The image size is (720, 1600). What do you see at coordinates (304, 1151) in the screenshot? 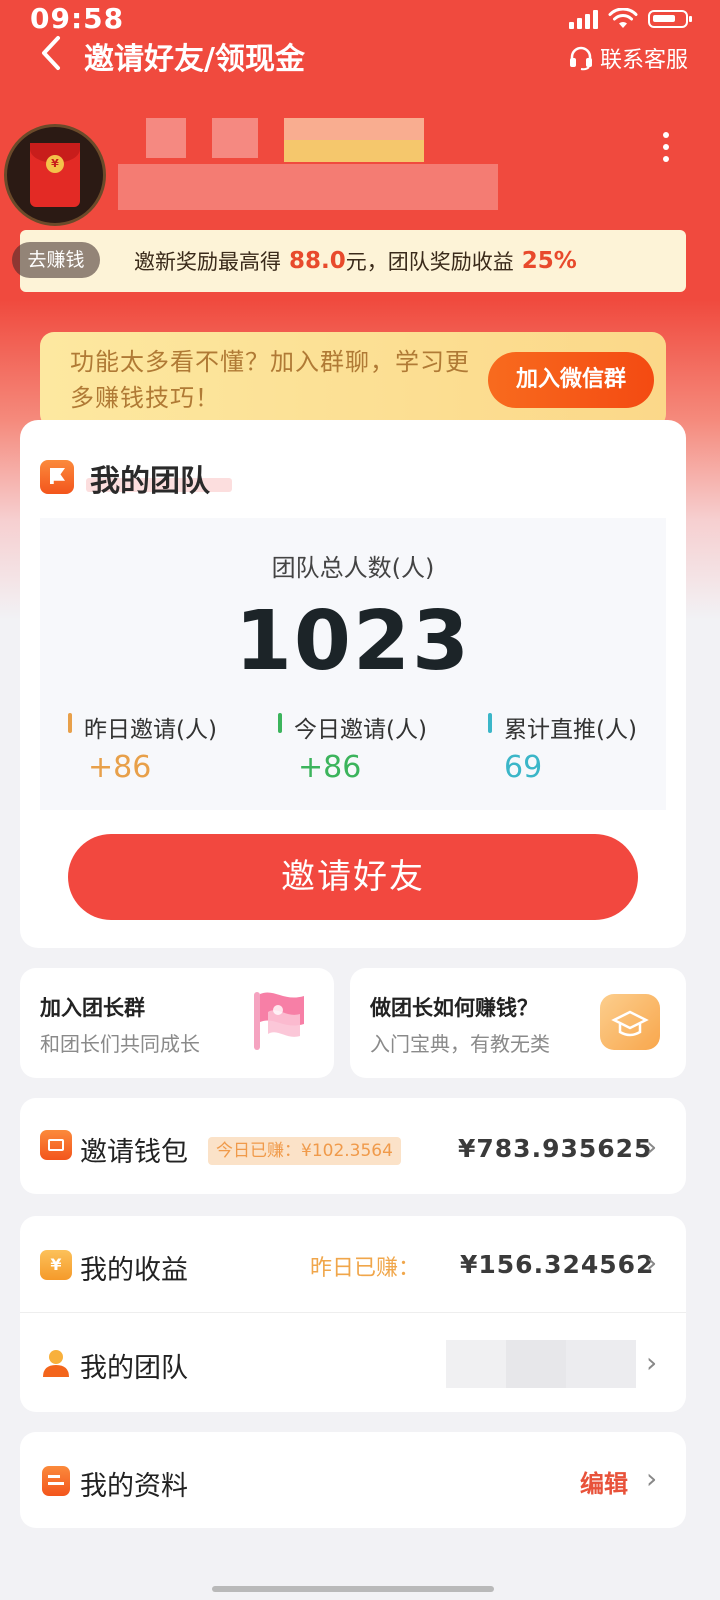
I see `today-earned-tag: 今日已赚：¥102.3564` at bounding box center [304, 1151].